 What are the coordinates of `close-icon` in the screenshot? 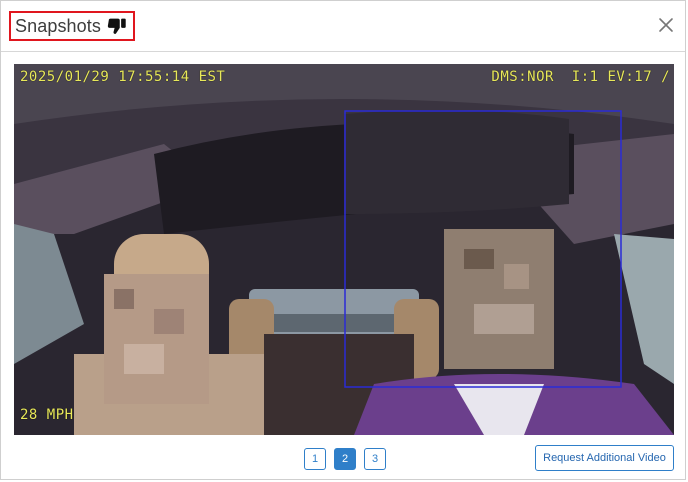 It's located at (666, 25).